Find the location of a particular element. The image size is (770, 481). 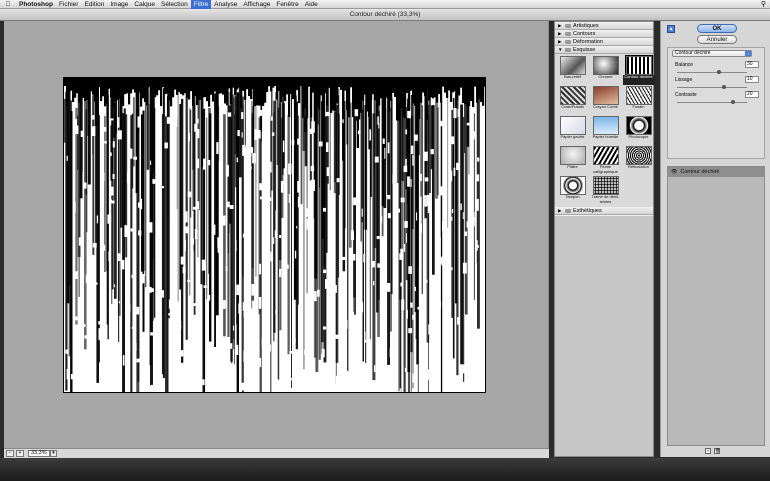

menu-item-affichage: Affichage is located at coordinates (256, 4).